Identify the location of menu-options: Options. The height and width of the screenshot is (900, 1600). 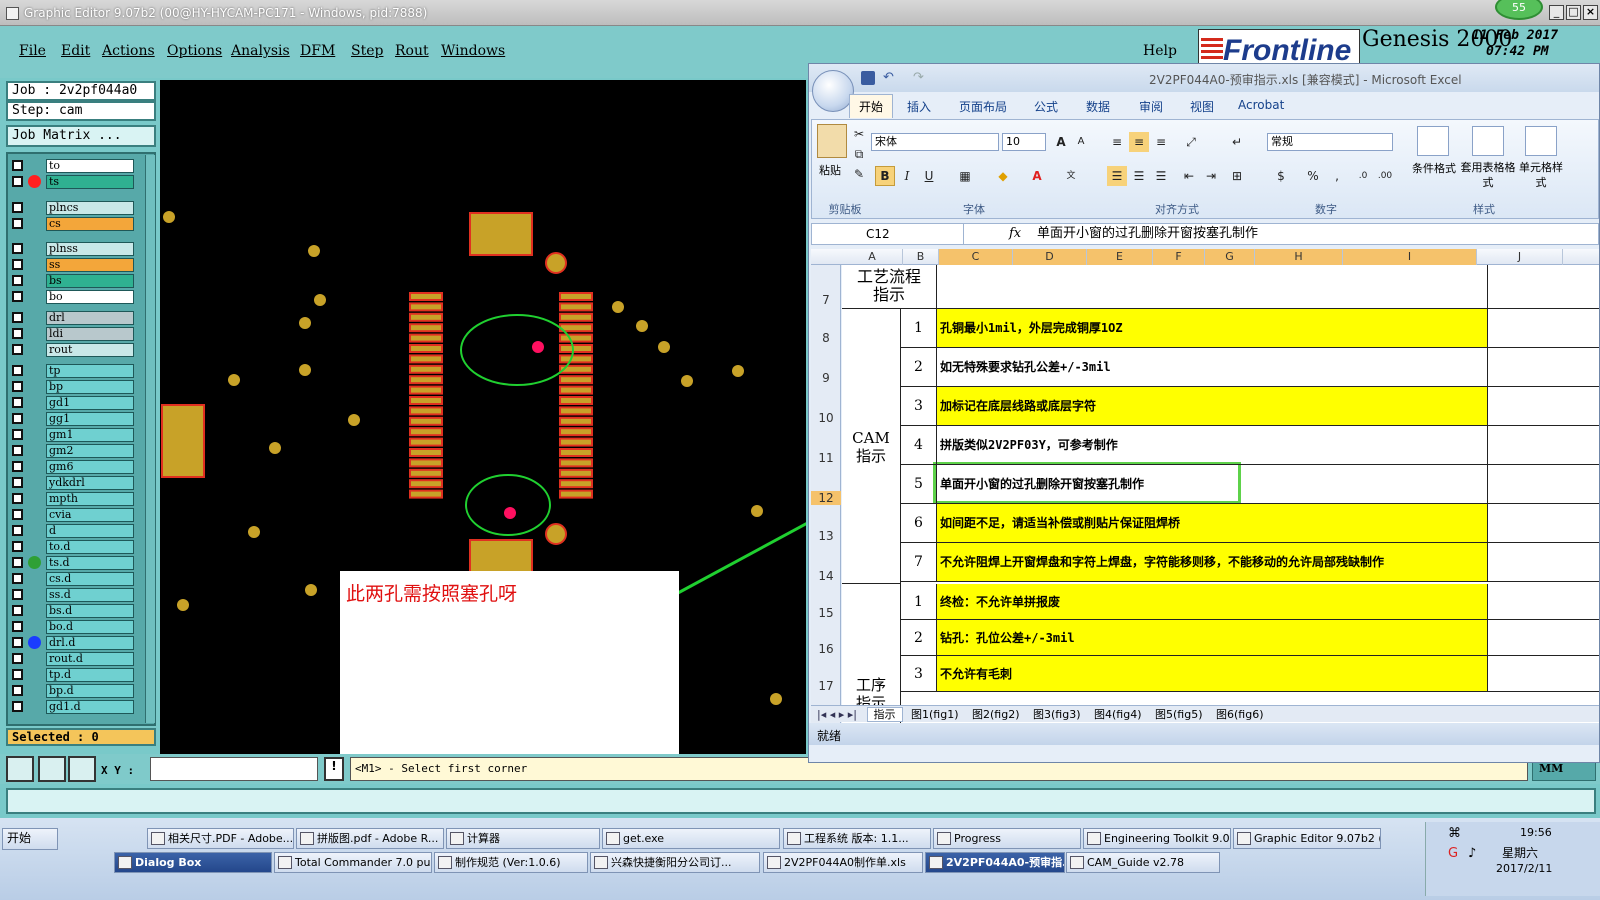
(194, 51).